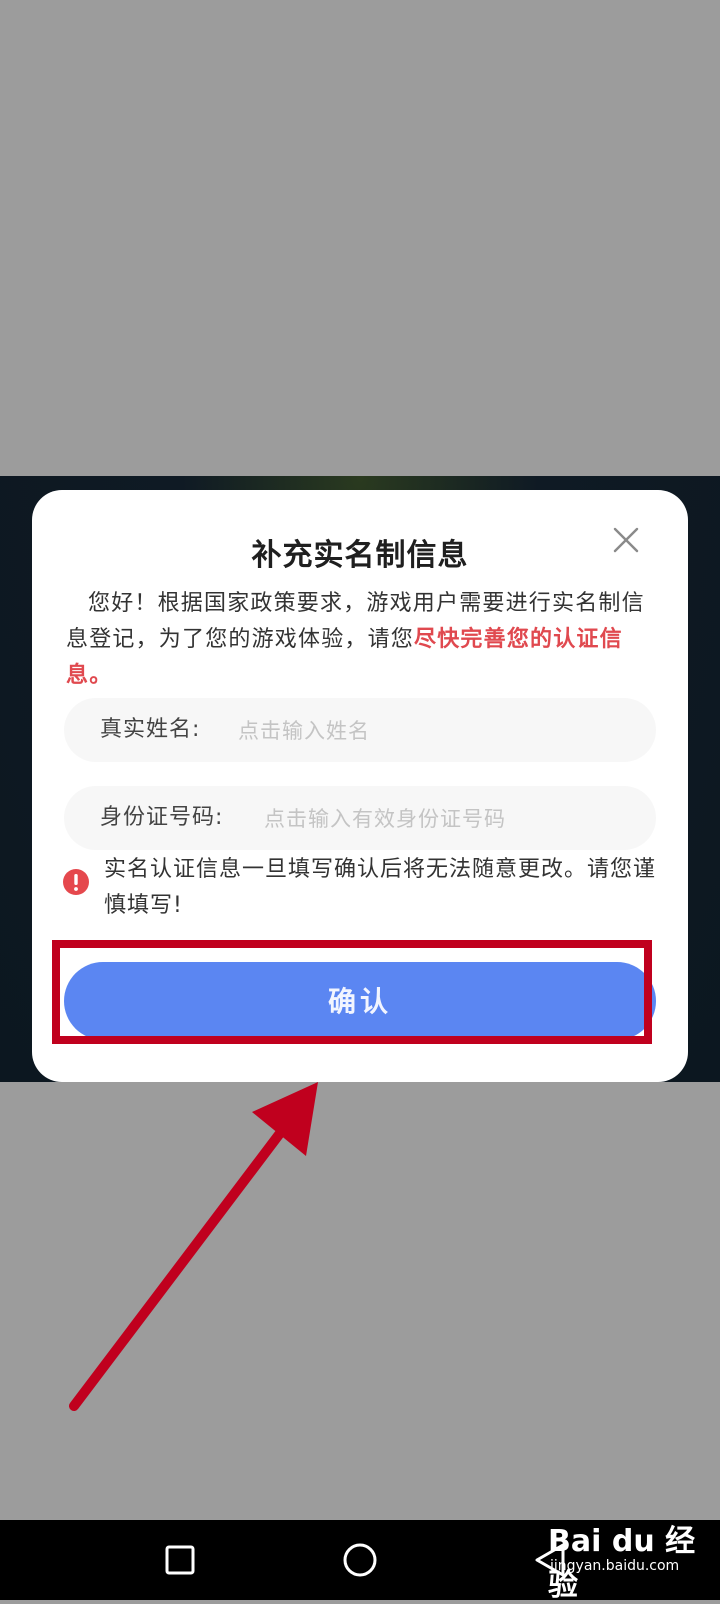  Describe the element at coordinates (449, 819) in the screenshot. I see `id-number-input` at that location.